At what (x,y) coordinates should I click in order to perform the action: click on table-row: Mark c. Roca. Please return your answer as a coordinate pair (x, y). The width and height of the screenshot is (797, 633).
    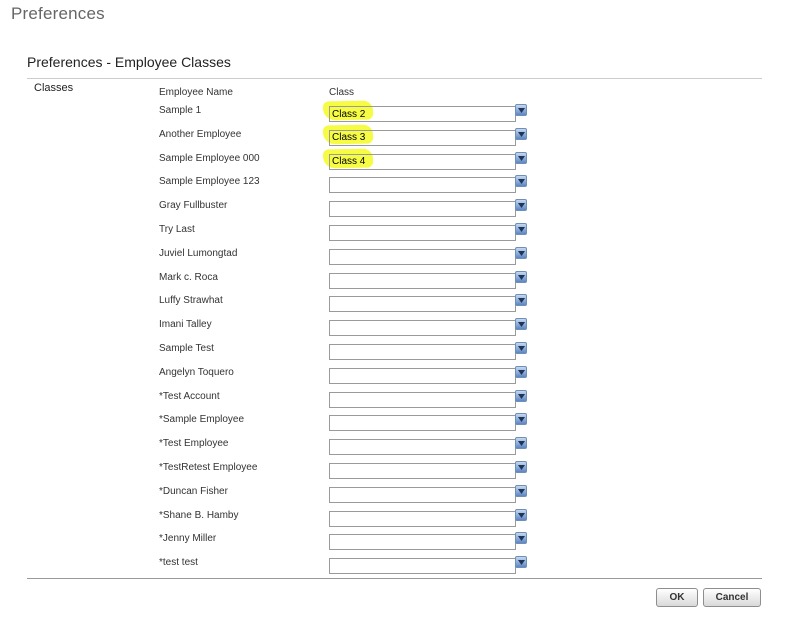
    Looking at the image, I should click on (398, 282).